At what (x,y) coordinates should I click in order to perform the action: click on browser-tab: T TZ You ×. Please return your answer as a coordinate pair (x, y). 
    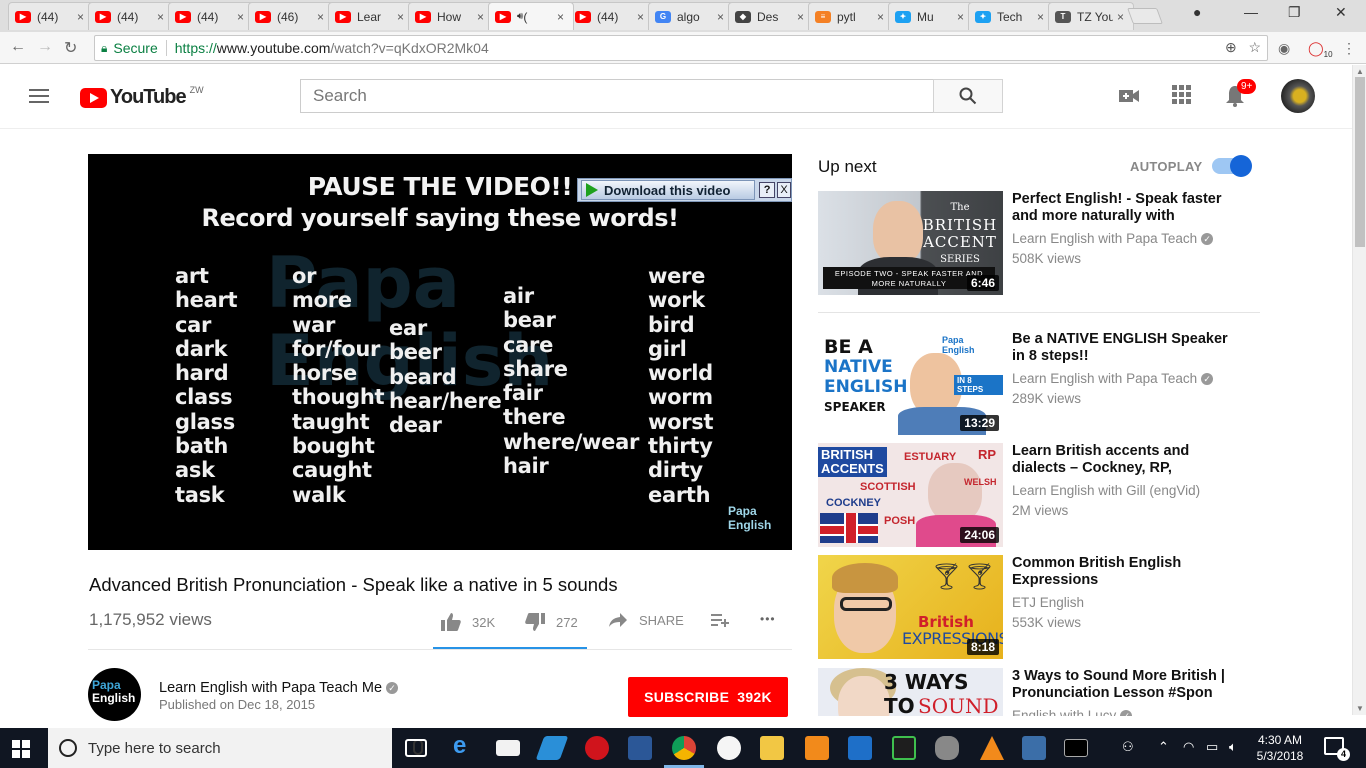
    Looking at the image, I should click on (1091, 16).